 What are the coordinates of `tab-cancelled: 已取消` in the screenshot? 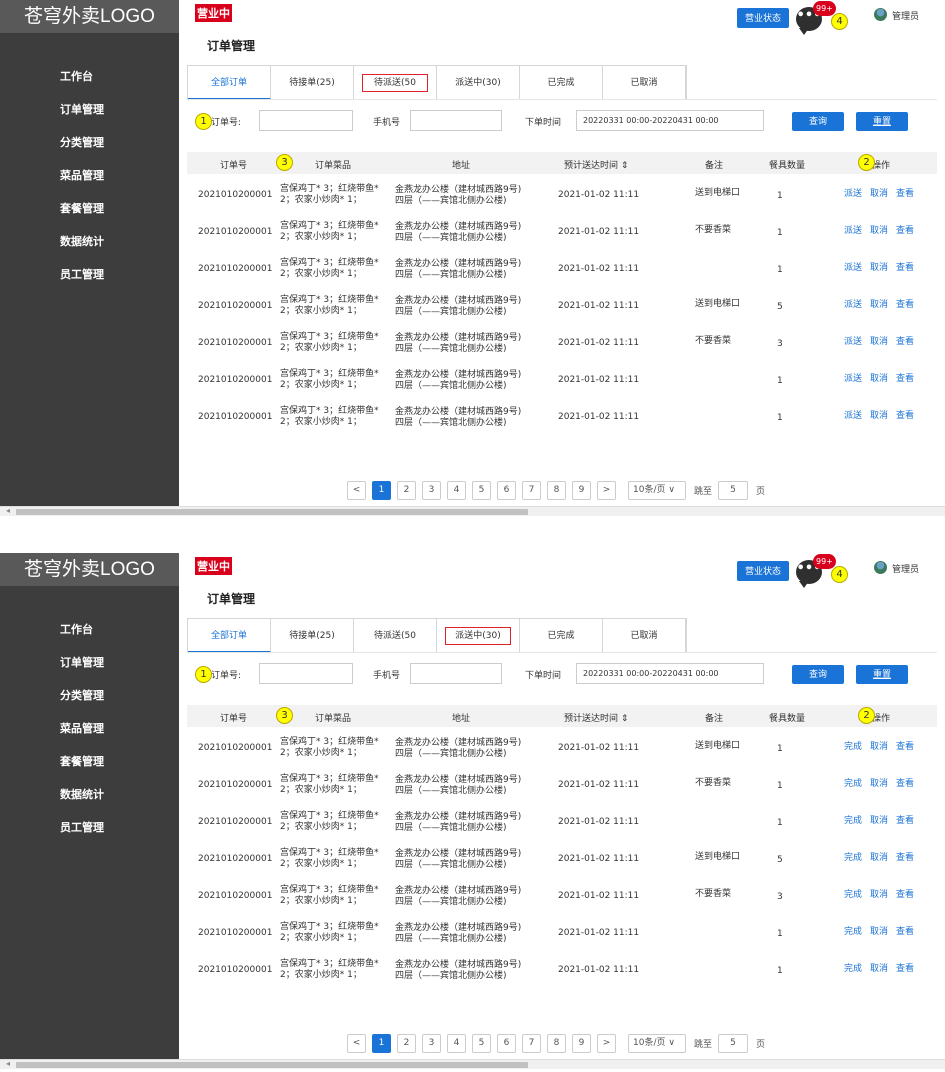 It's located at (644, 83).